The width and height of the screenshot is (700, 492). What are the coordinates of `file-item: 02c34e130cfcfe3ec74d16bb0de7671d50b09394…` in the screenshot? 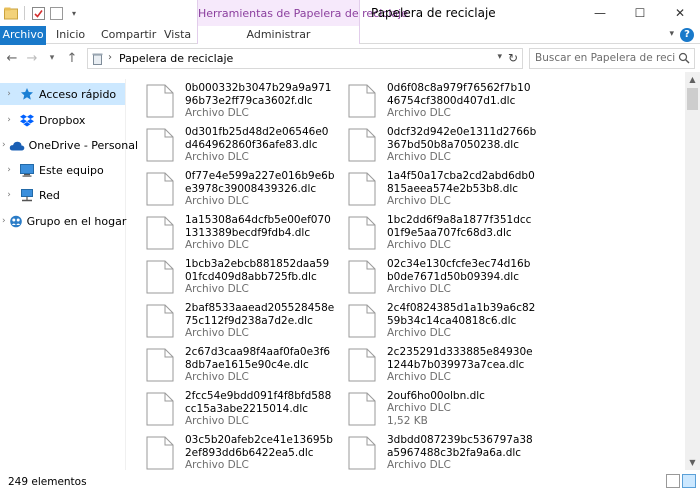 It's located at (434, 273).